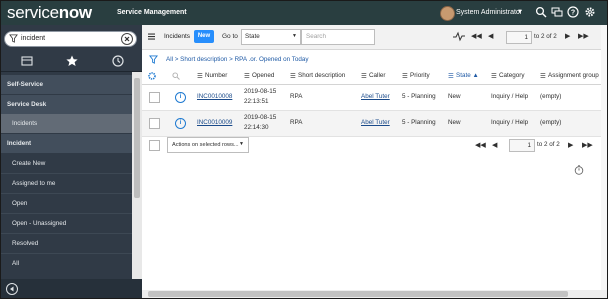  I want to click on column-header-assignment-group: ☰ Assignment group, so click(569, 76).